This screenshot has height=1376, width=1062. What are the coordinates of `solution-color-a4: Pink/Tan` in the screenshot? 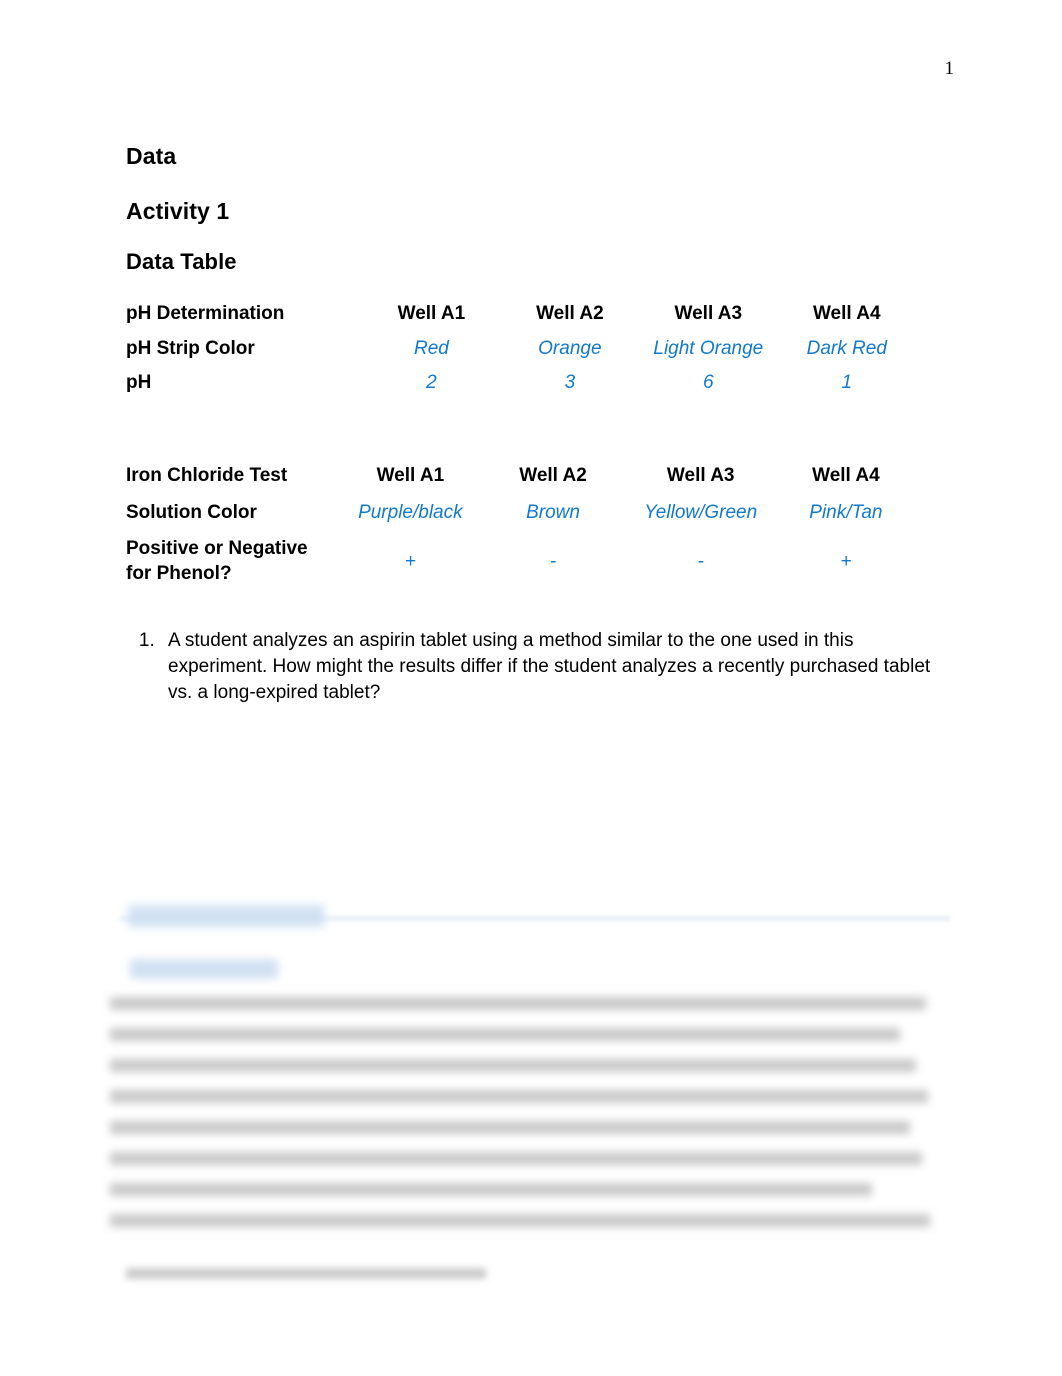 It's located at (846, 513).